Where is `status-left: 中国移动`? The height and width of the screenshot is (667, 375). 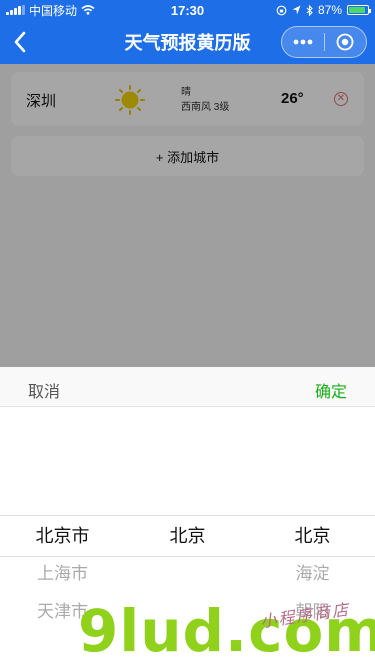 status-left: 中国移动 is located at coordinates (71, 10).